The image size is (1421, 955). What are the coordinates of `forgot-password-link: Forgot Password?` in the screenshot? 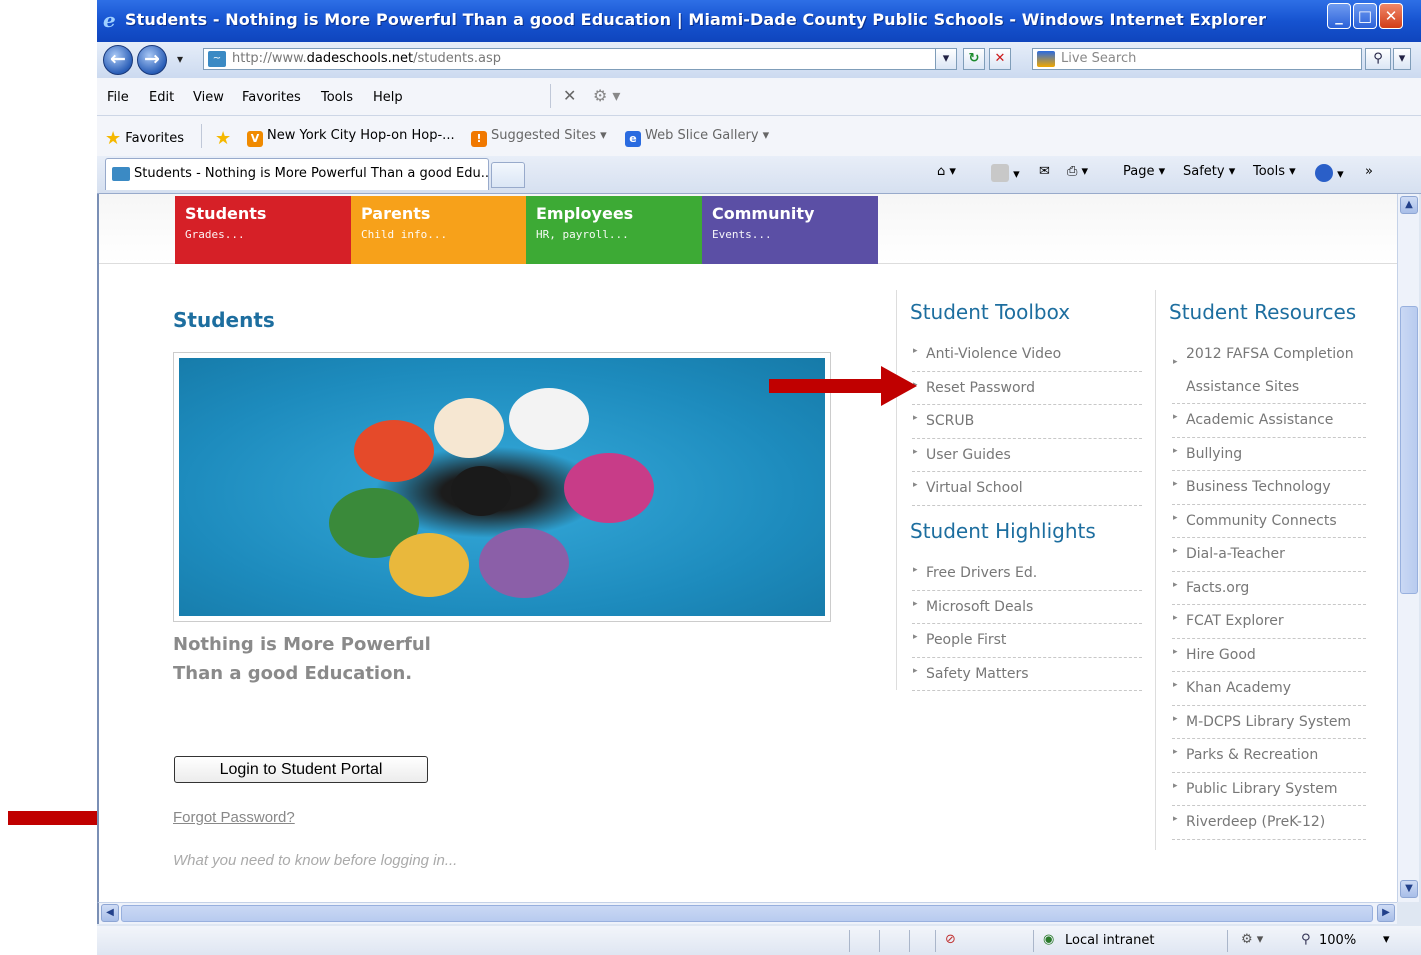 It's located at (234, 817).